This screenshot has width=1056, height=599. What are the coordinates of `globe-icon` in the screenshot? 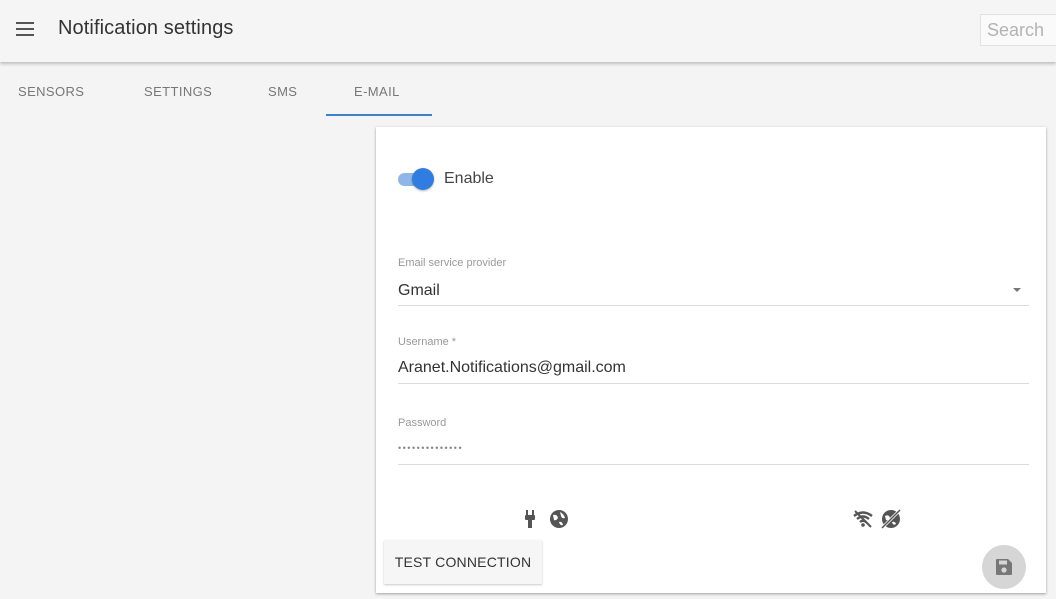 It's located at (559, 519).